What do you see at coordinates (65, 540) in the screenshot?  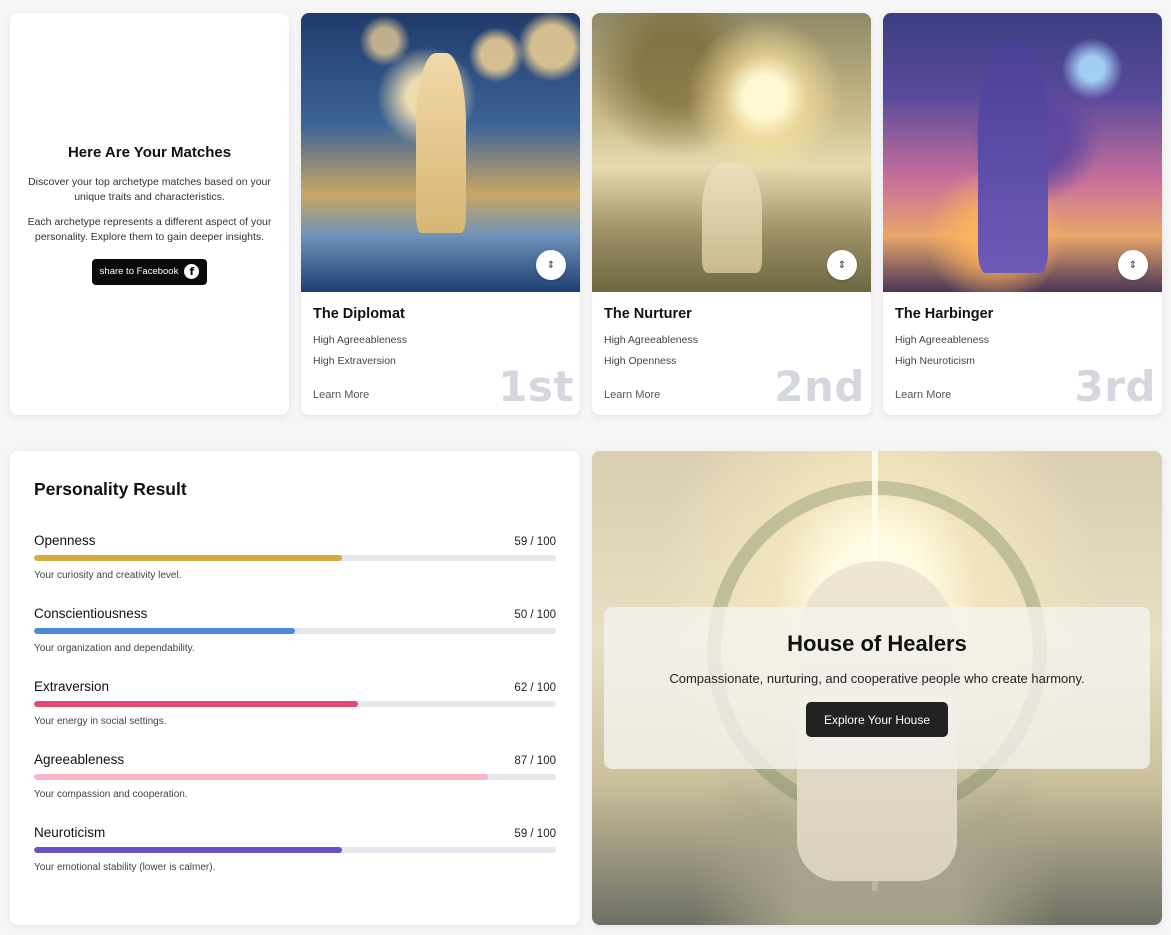 I see `trait-name: Openness` at bounding box center [65, 540].